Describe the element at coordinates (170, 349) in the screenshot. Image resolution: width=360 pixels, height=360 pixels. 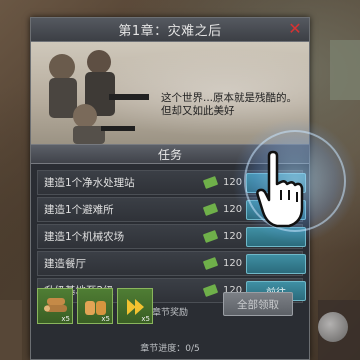
I see `chapter-progress: 章节进度：0/5` at that location.